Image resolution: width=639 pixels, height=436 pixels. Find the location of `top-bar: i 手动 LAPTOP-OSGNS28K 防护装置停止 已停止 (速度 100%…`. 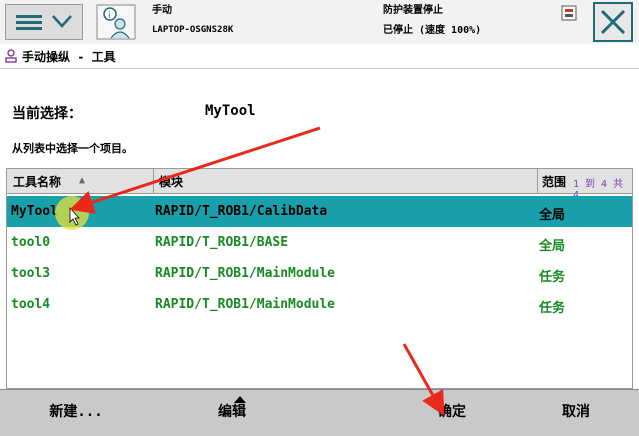

top-bar: i 手动 LAPTOP-OSGNS28K 防护装置停止 已停止 (速度 100%… is located at coordinates (319, 22).